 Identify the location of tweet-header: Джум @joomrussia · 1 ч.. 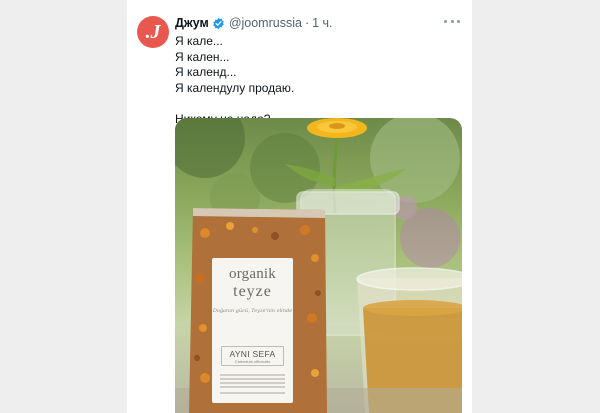
(254, 23).